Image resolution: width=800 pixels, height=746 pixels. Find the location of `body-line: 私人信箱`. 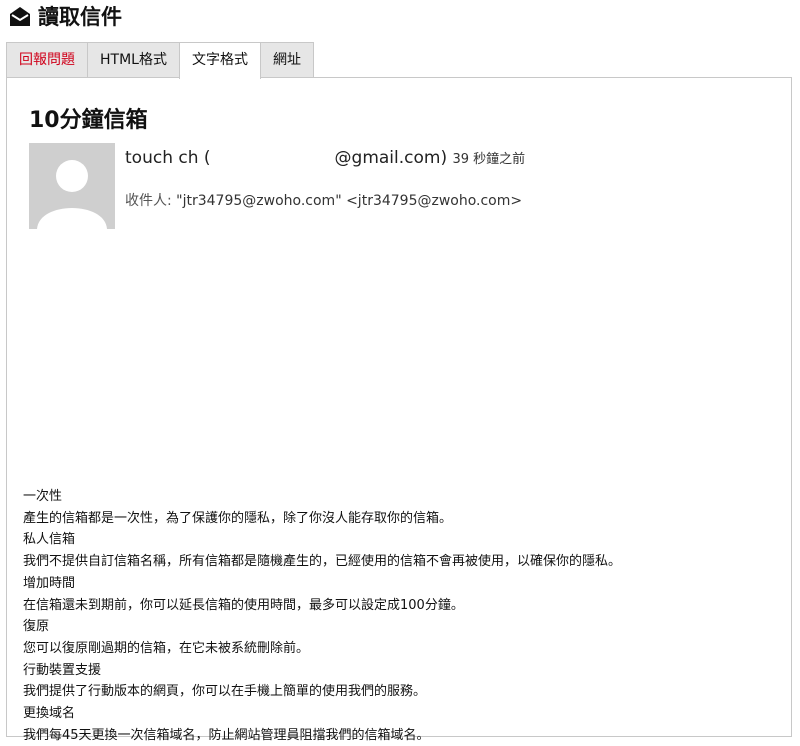

body-line: 私人信箱 is located at coordinates (49, 540).